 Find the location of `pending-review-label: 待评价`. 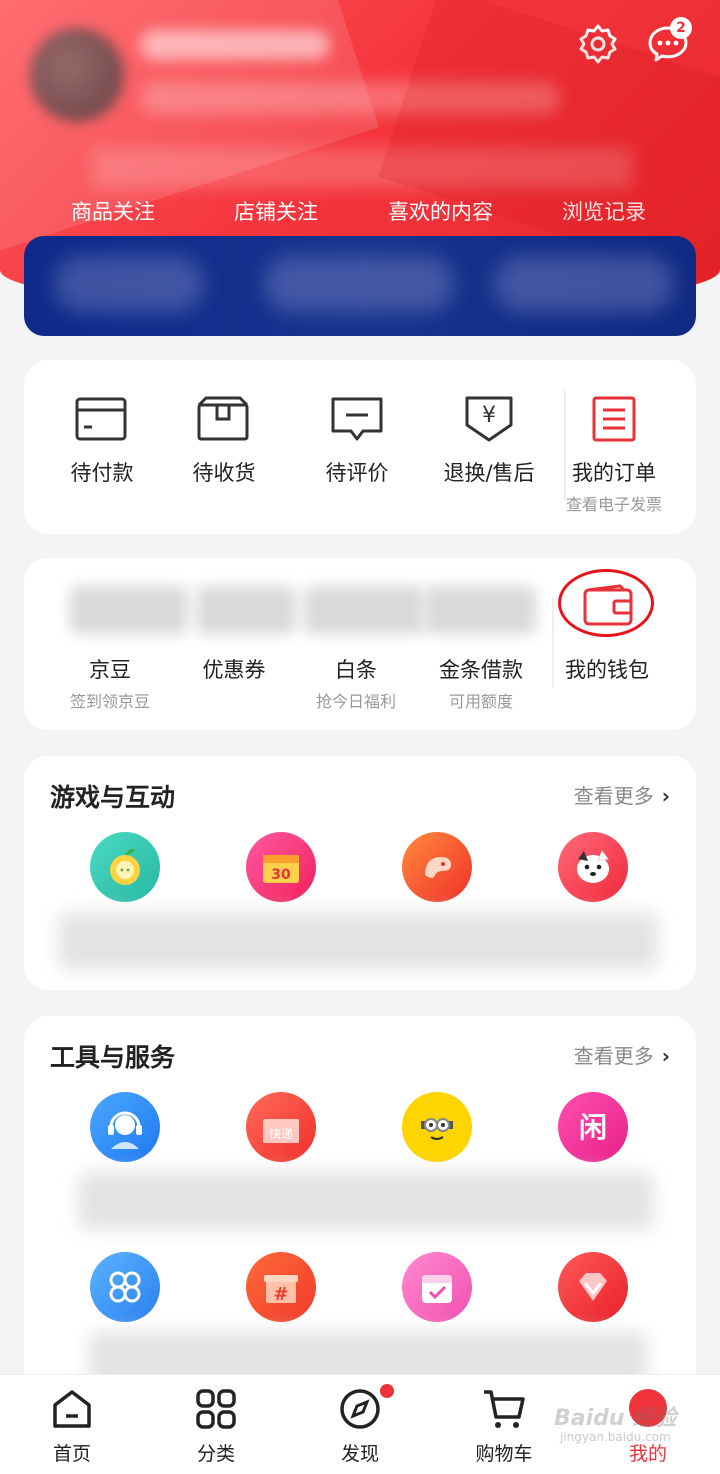

pending-review-label: 待评价 is located at coordinates (357, 472).